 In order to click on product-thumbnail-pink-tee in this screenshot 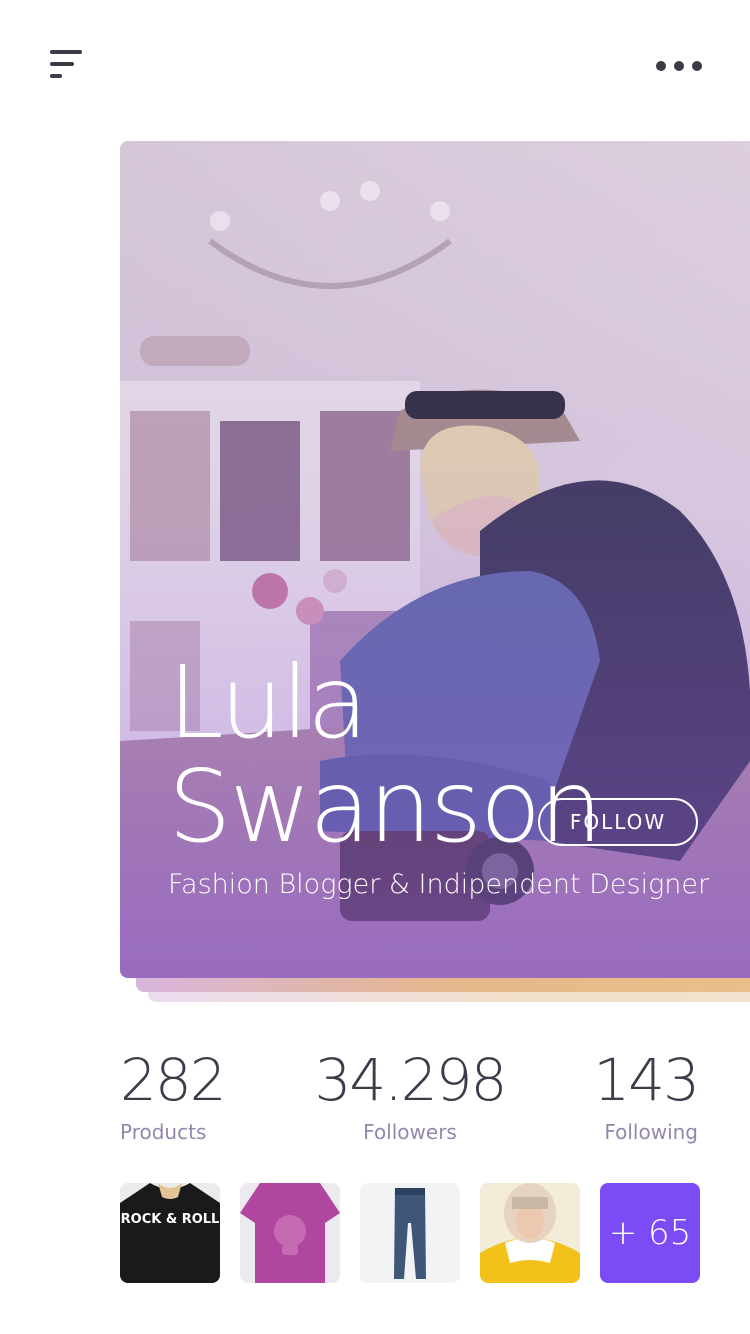, I will do `click(290, 1233)`.